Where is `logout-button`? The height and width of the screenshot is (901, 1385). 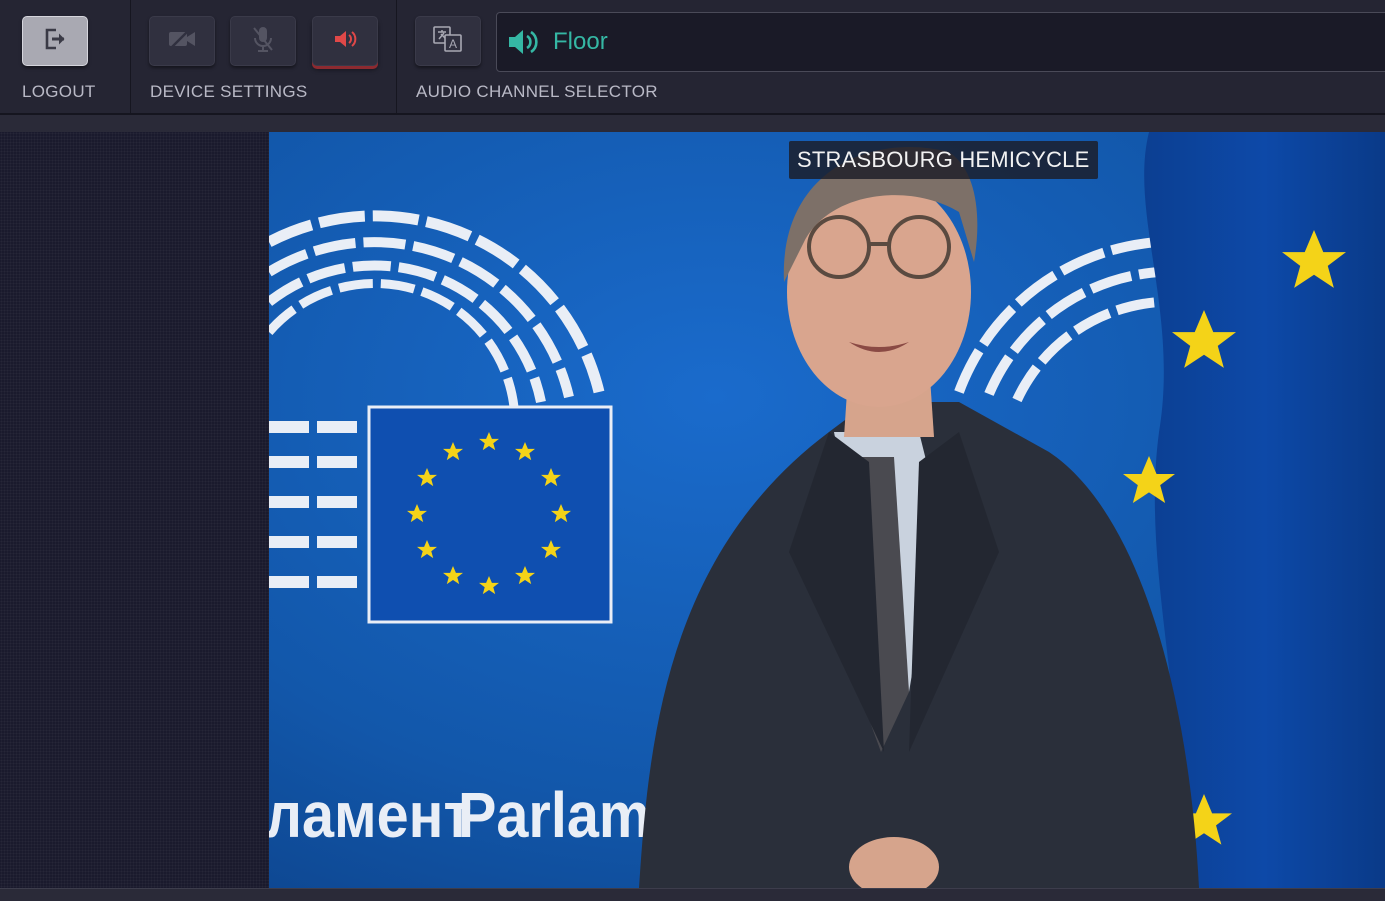 logout-button is located at coordinates (55, 41).